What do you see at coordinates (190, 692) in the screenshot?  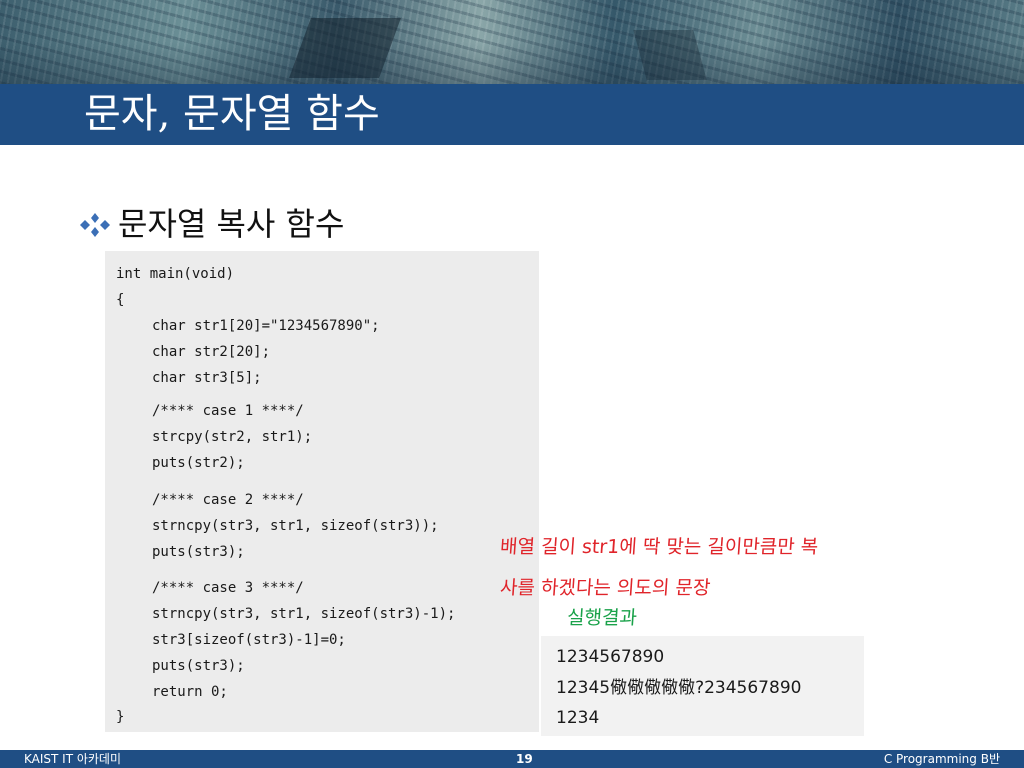 I see `code-line: return 0;` at bounding box center [190, 692].